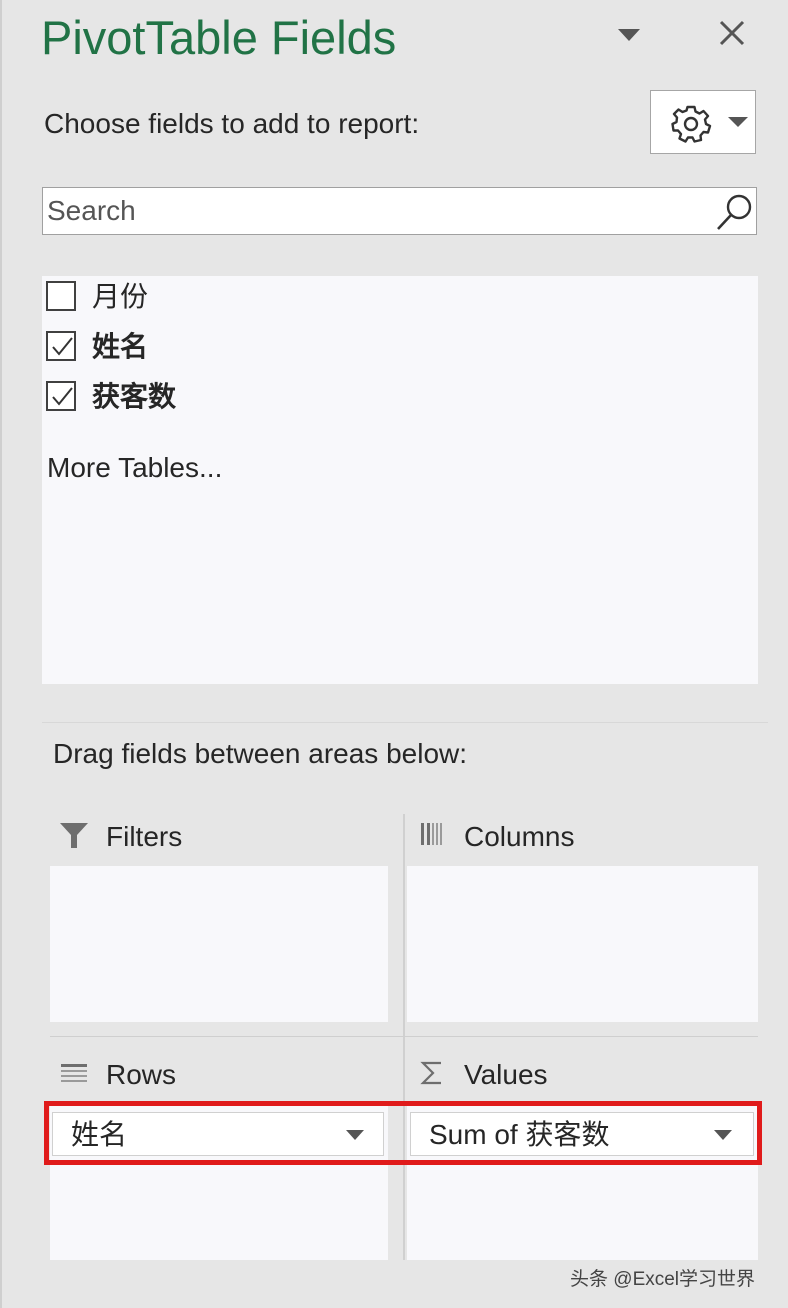 The height and width of the screenshot is (1308, 788). What do you see at coordinates (519, 836) in the screenshot?
I see `columns-area-label: Columns` at bounding box center [519, 836].